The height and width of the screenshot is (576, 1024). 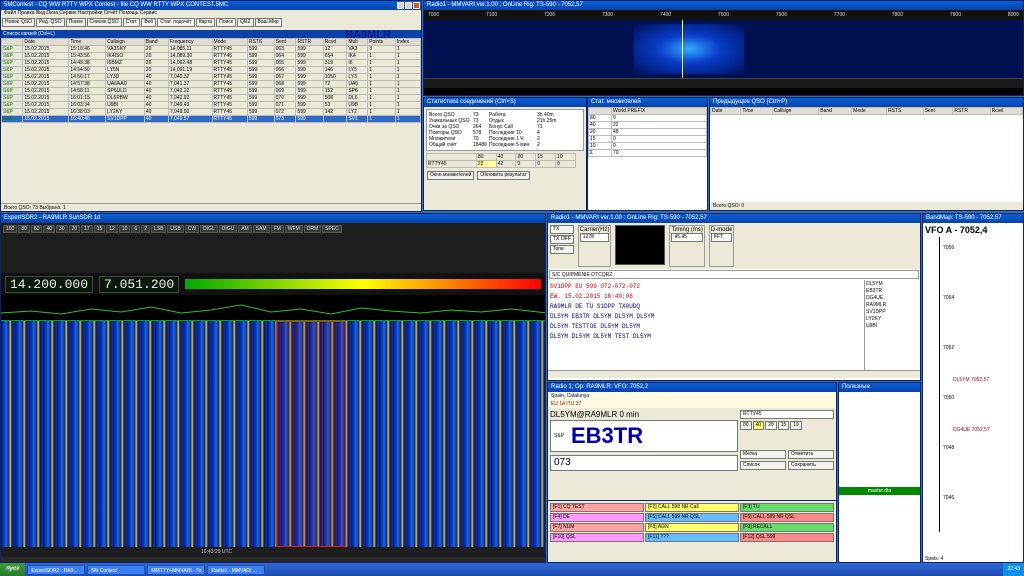 I want to click on spot-label: DG4UE 7052,57, so click(x=971, y=430).